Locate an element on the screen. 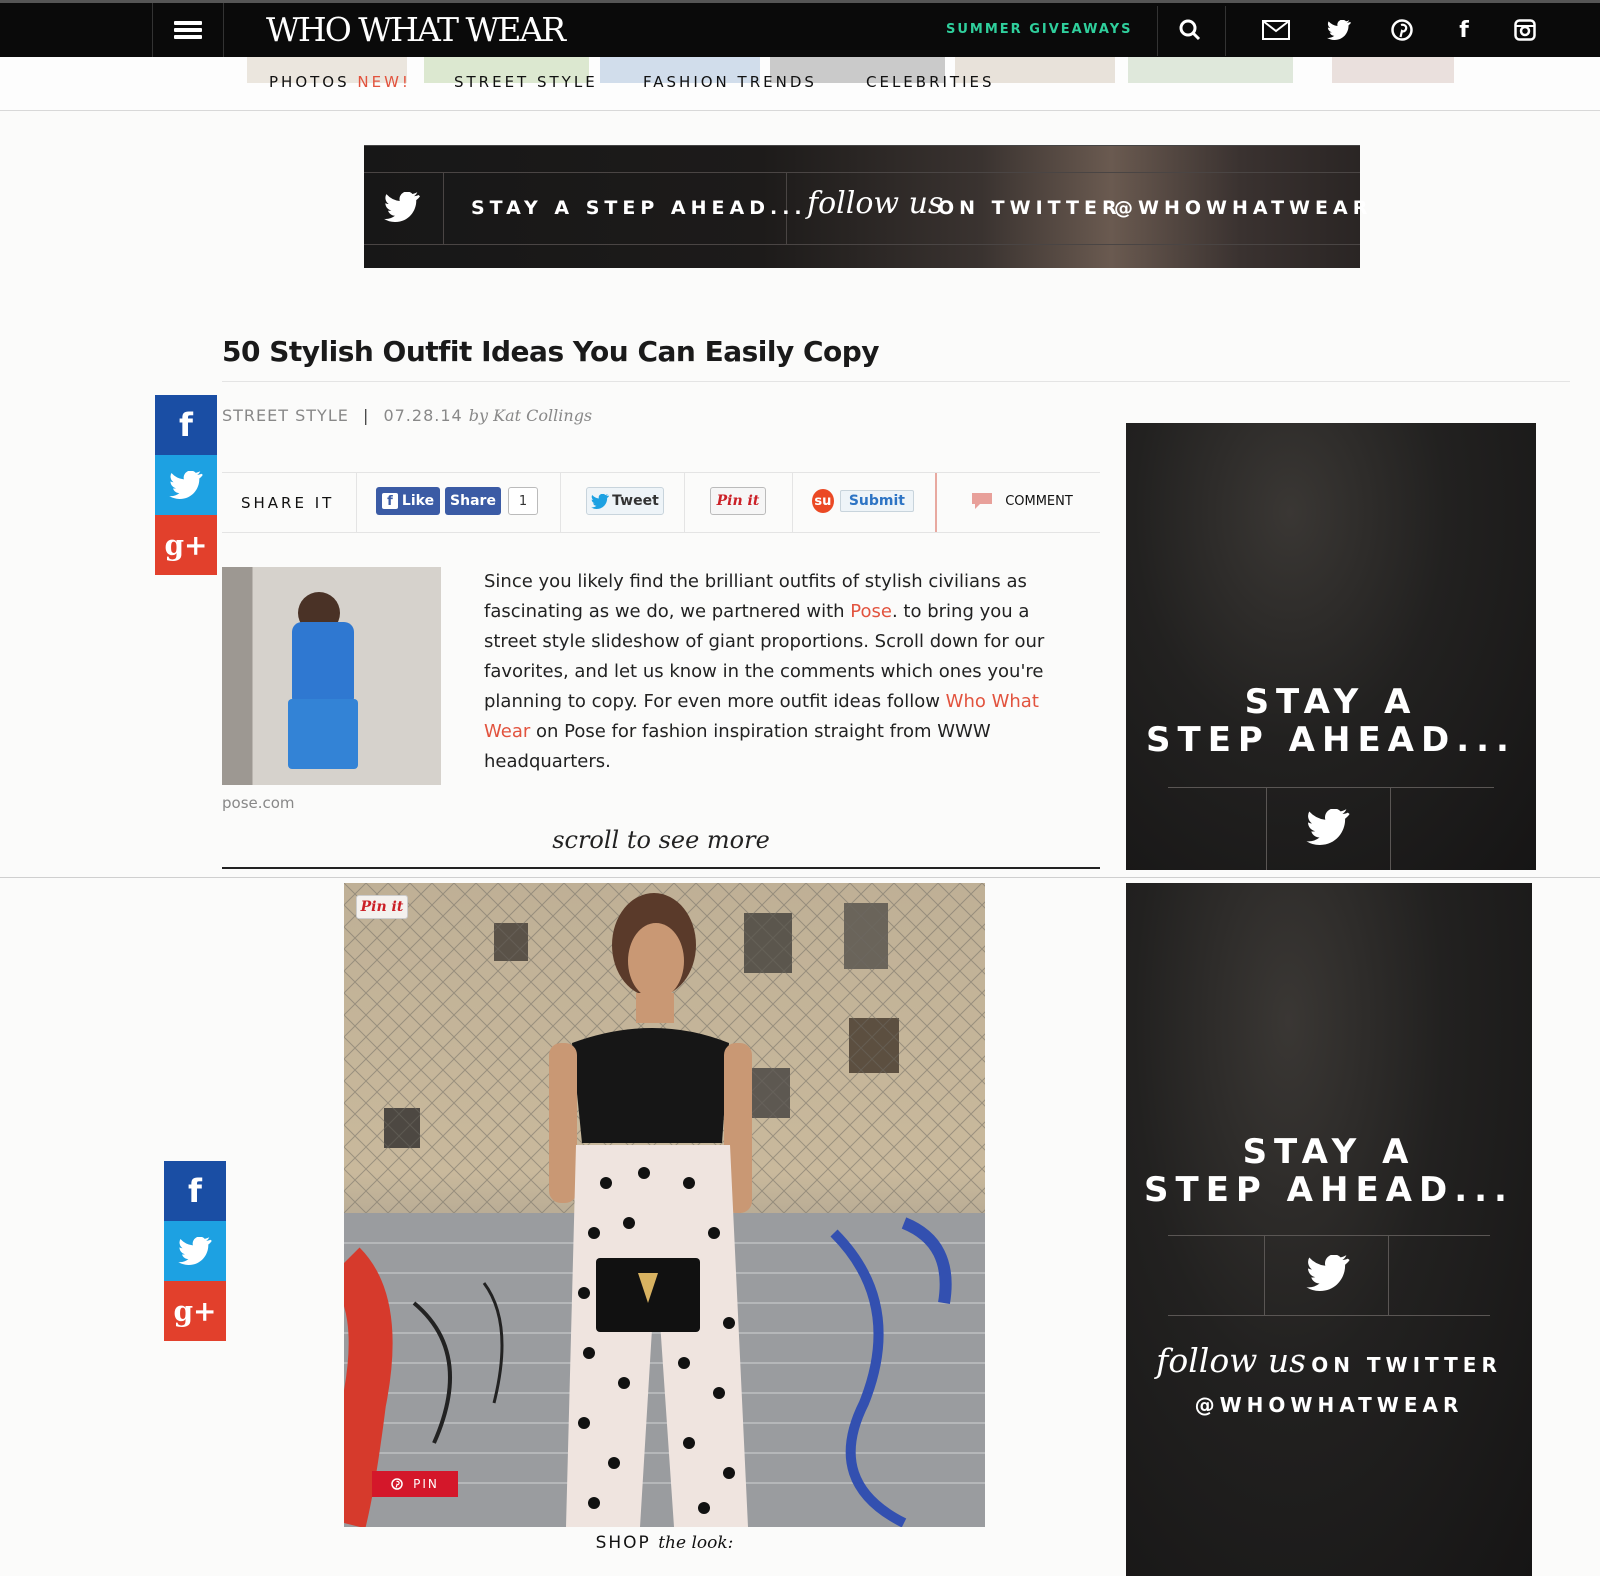  new-badge: NEW! is located at coordinates (384, 82).